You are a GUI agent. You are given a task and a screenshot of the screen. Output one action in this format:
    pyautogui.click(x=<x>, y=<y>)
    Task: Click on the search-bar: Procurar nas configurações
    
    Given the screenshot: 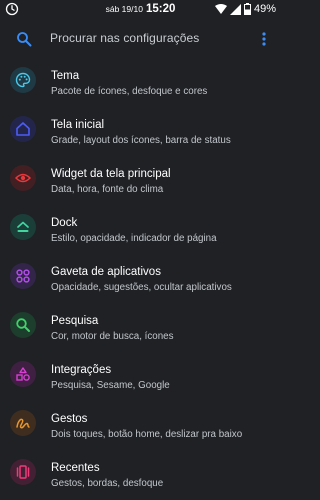 What is the action you would take?
    pyautogui.click(x=140, y=39)
    